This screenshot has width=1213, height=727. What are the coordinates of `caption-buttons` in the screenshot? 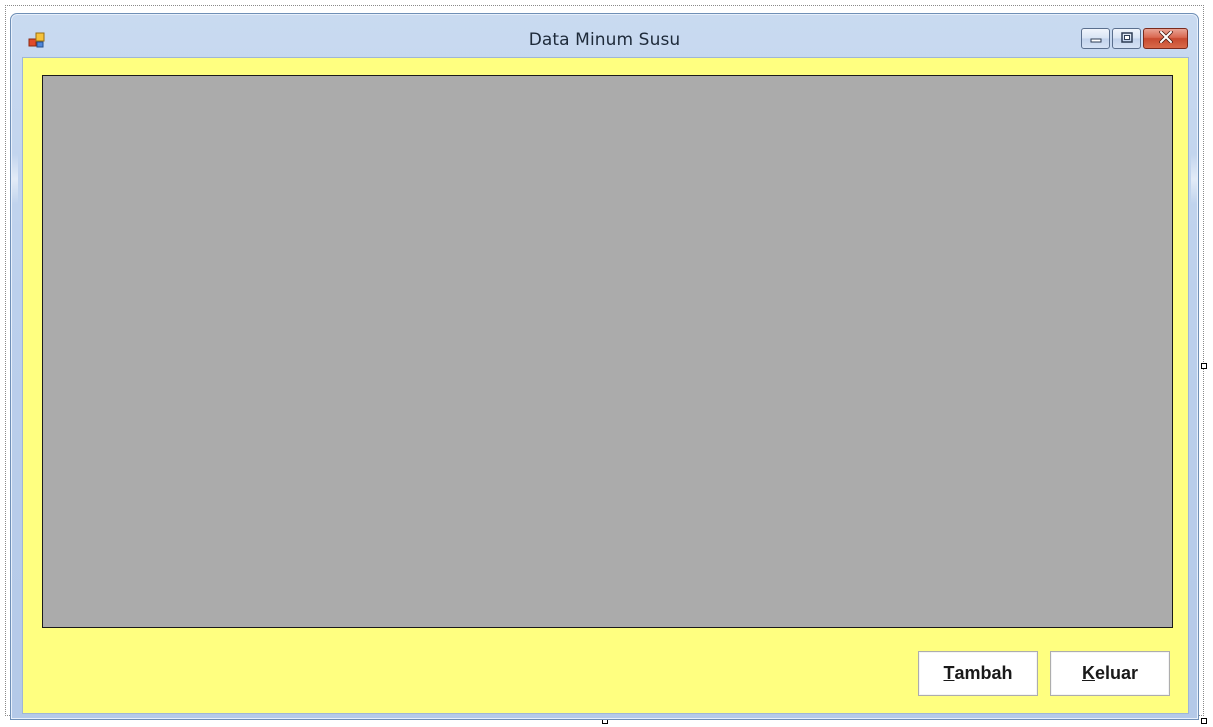 It's located at (1134, 39).